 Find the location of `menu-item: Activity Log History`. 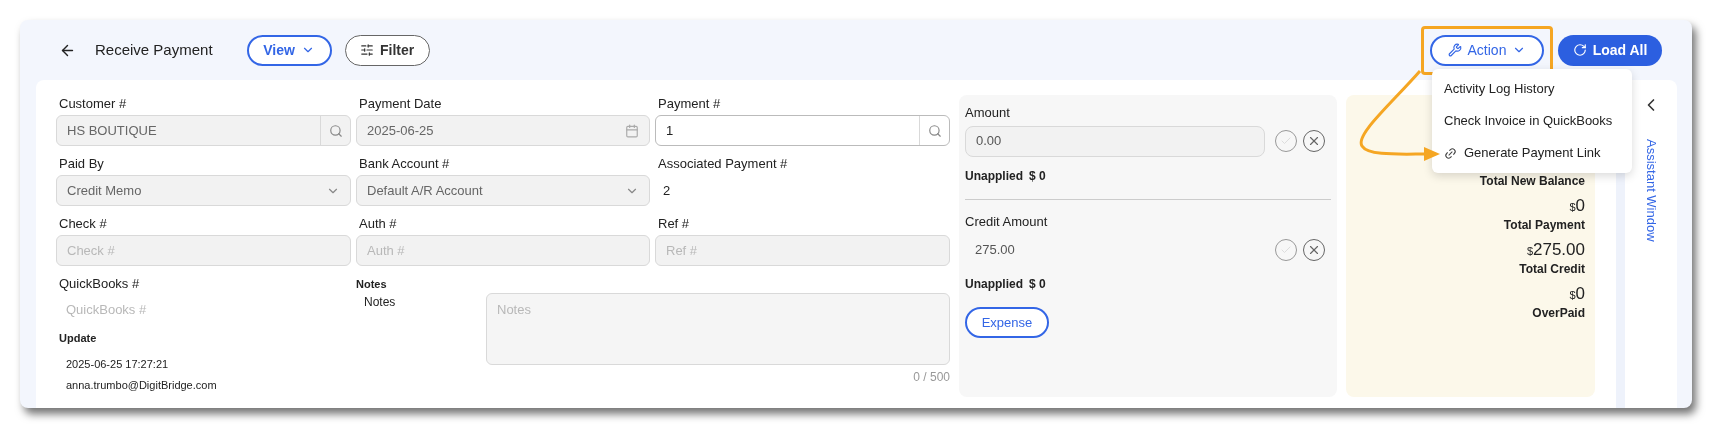

menu-item: Activity Log History is located at coordinates (1532, 89).